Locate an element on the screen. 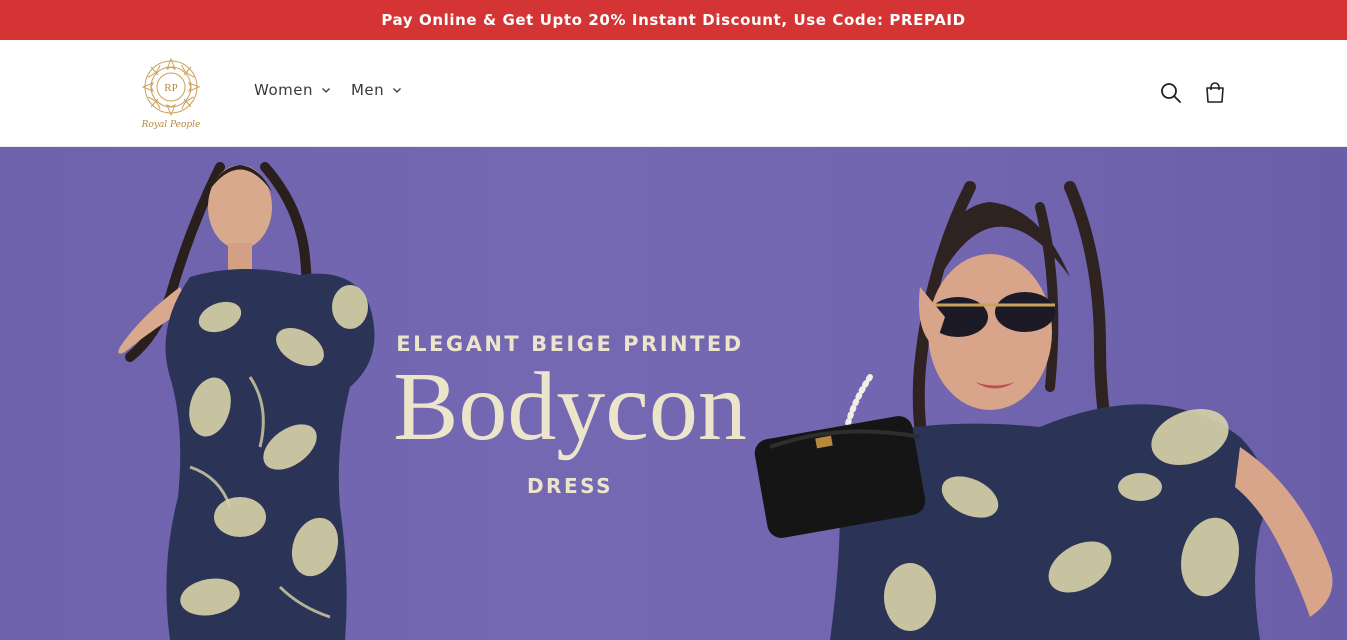 The height and width of the screenshot is (640, 1347). nav-item-women: Women is located at coordinates (292, 90).